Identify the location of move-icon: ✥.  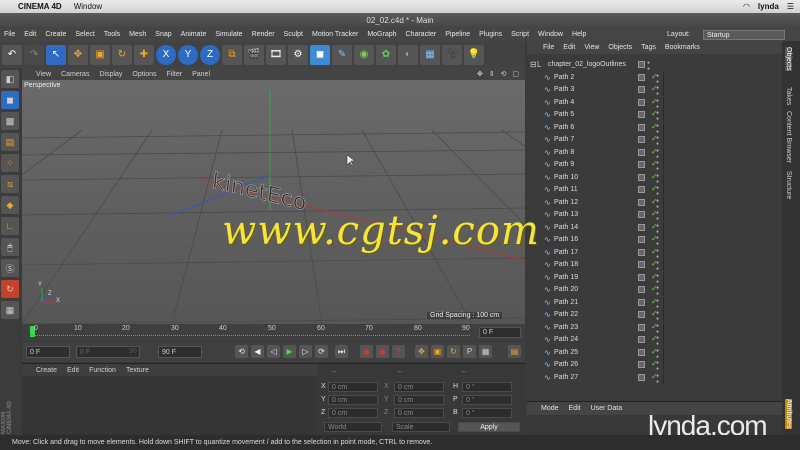
(78, 54).